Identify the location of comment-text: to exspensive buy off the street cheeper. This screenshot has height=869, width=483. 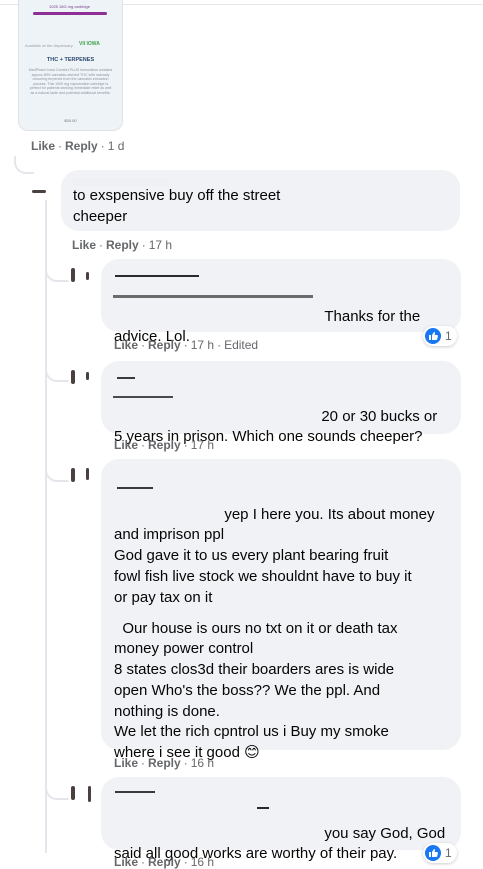
(177, 206).